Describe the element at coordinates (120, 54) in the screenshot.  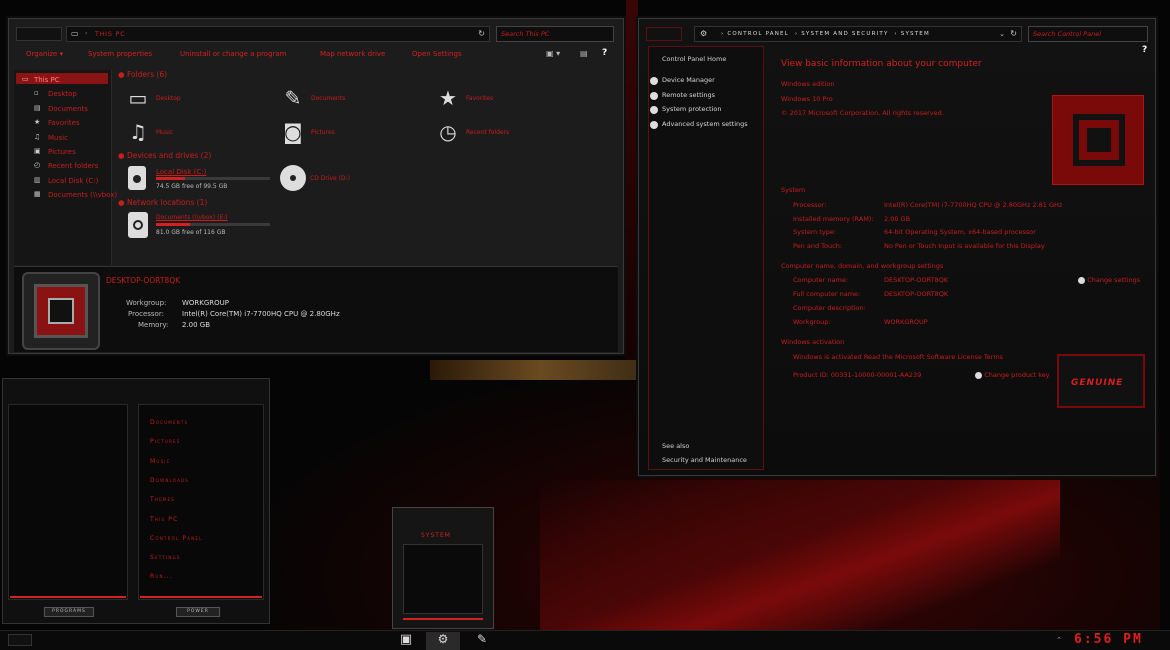
I see `system-properties-button: System properties` at that location.